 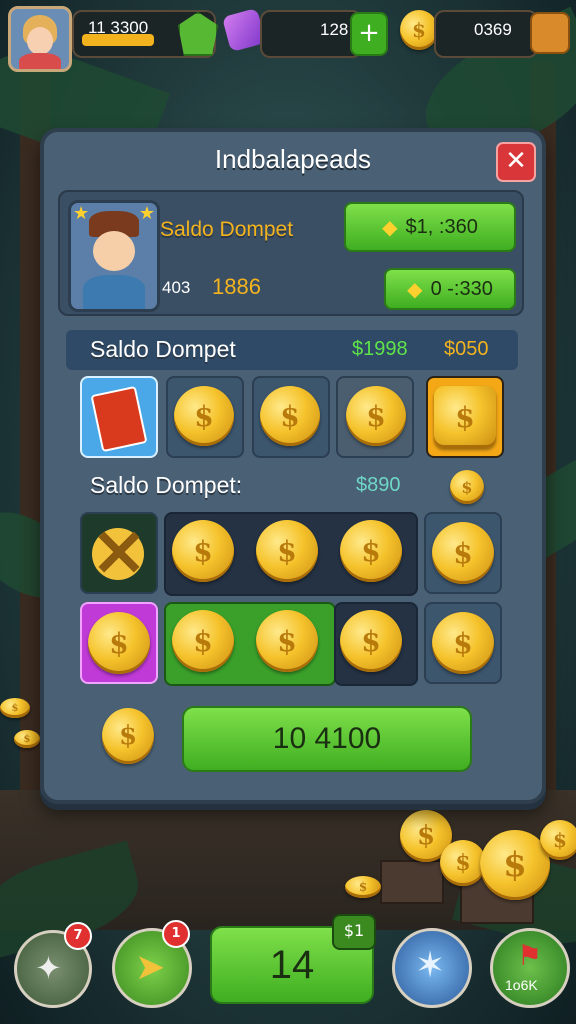 What do you see at coordinates (378, 485) in the screenshot?
I see `section-2-value: $890` at bounding box center [378, 485].